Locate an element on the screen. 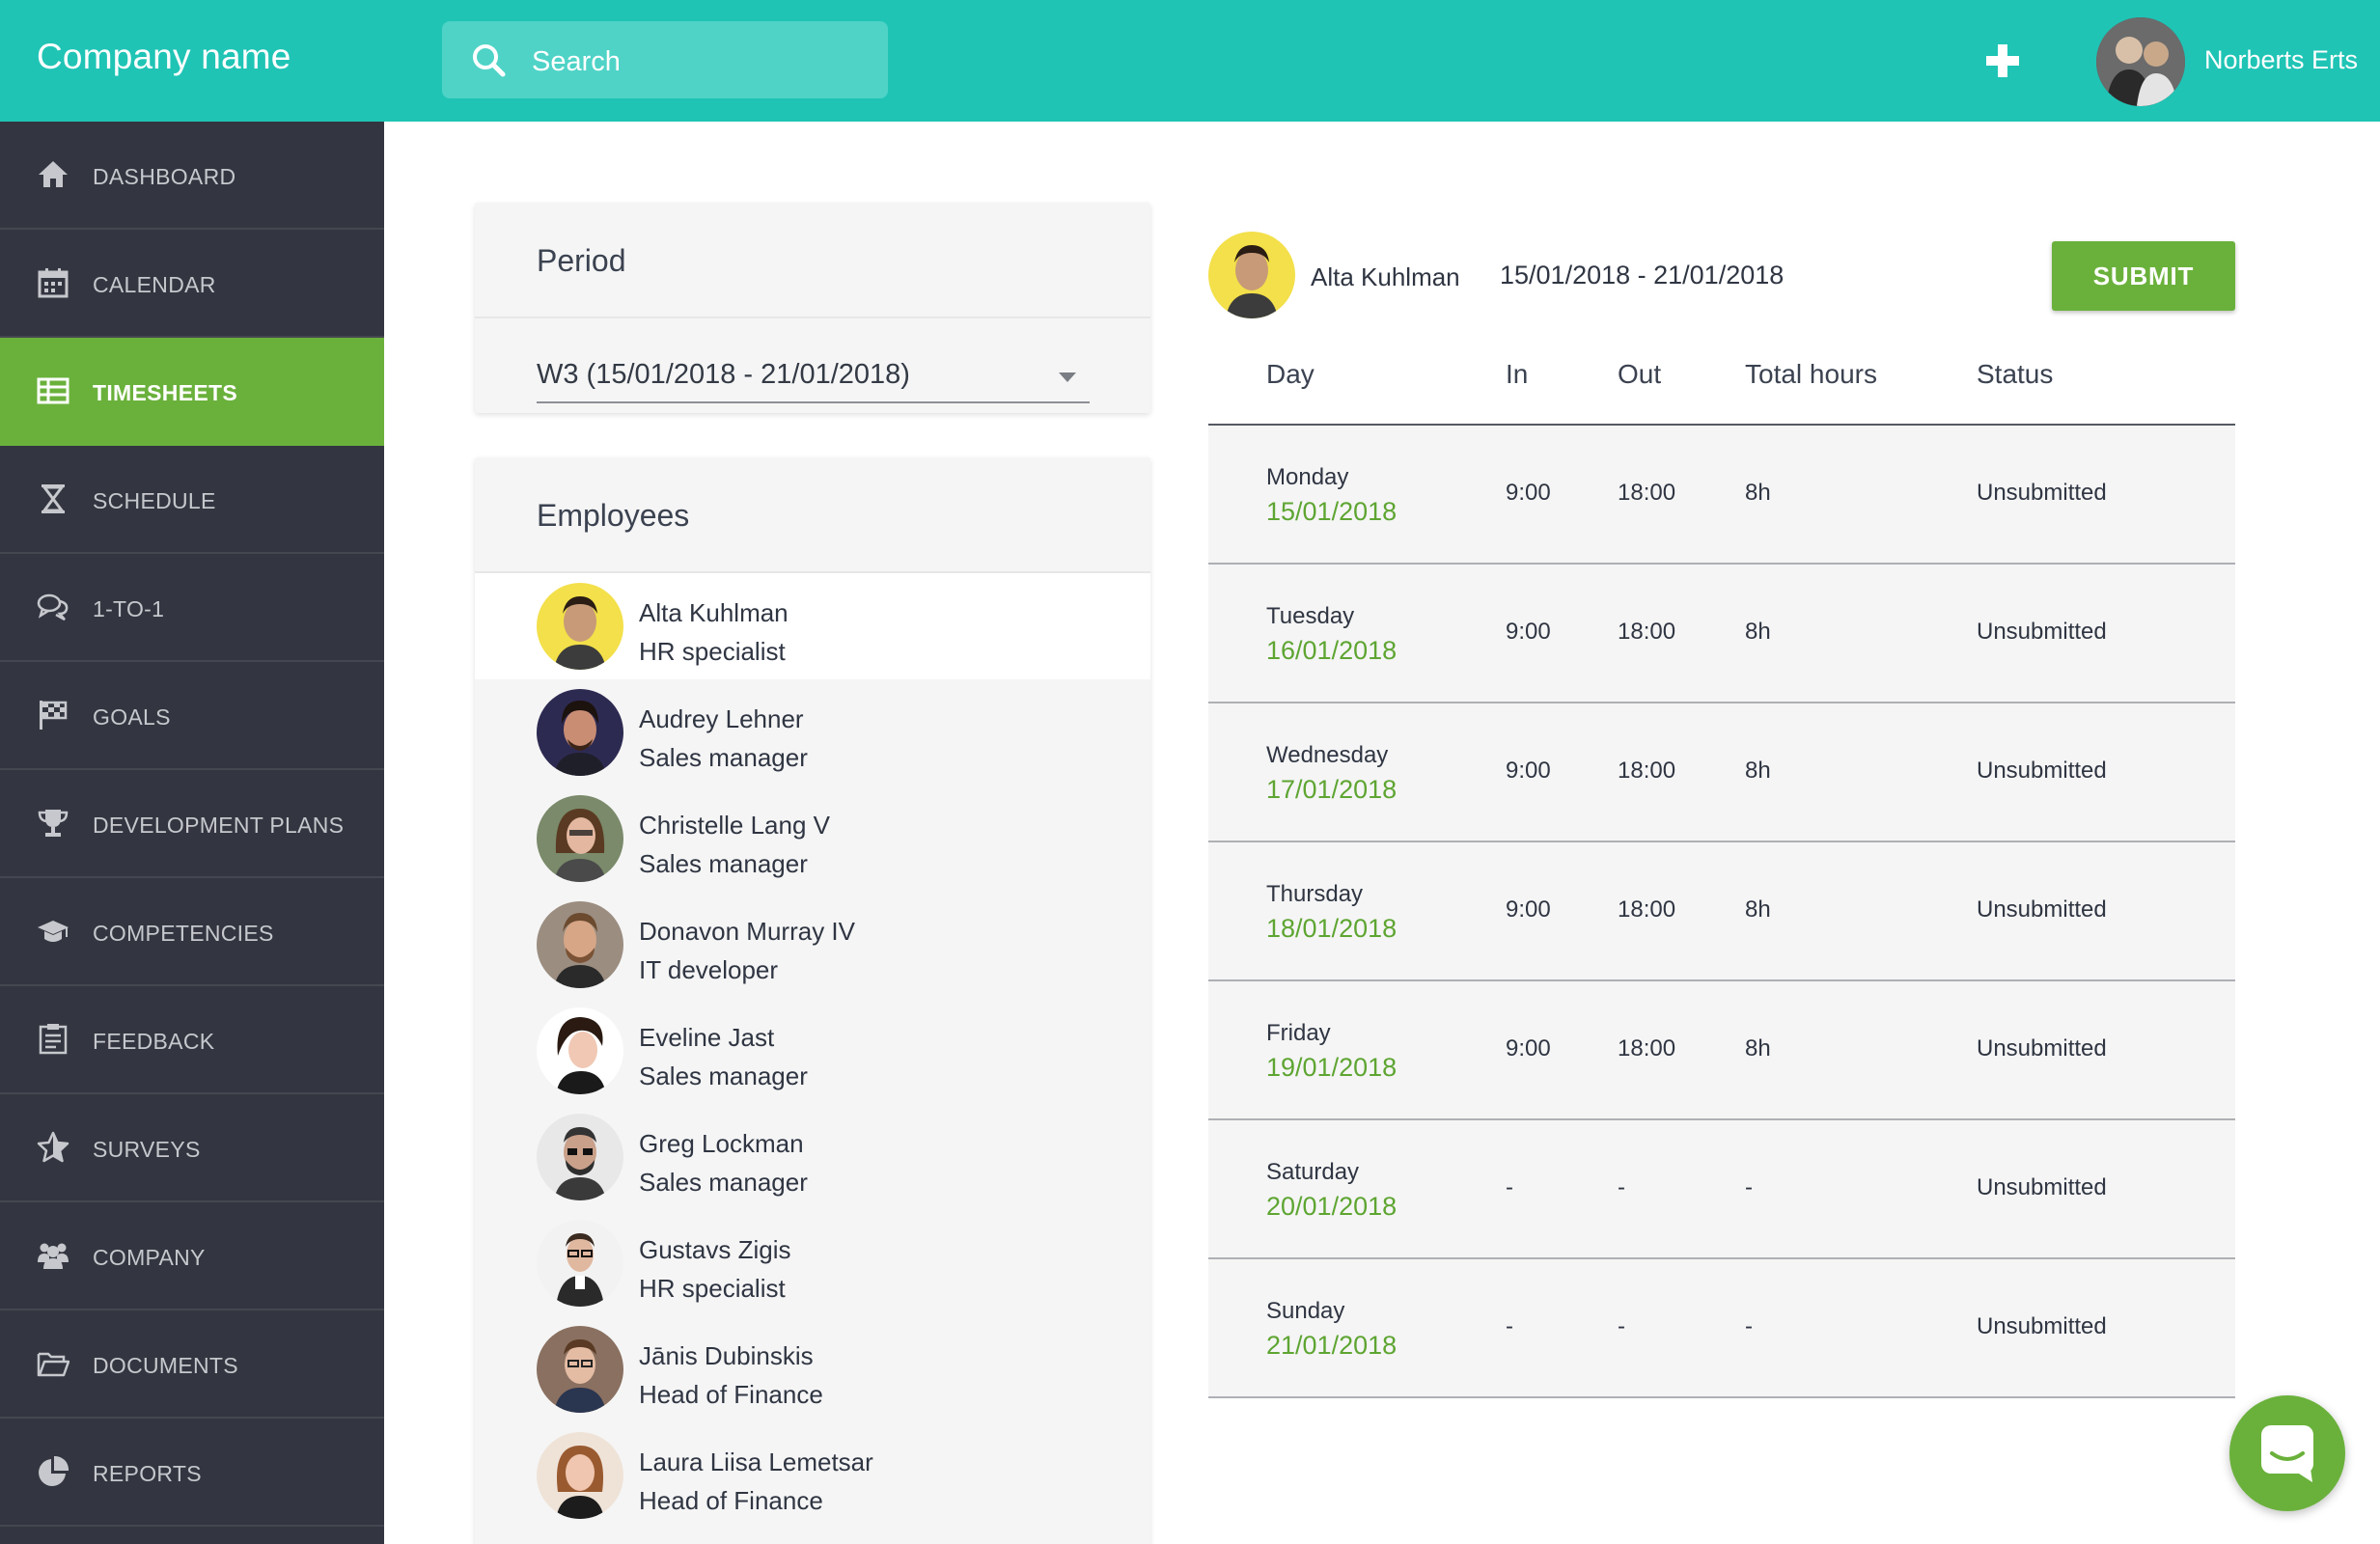 This screenshot has width=2380, height=1544. pie-chart-icon is located at coordinates (54, 1470).